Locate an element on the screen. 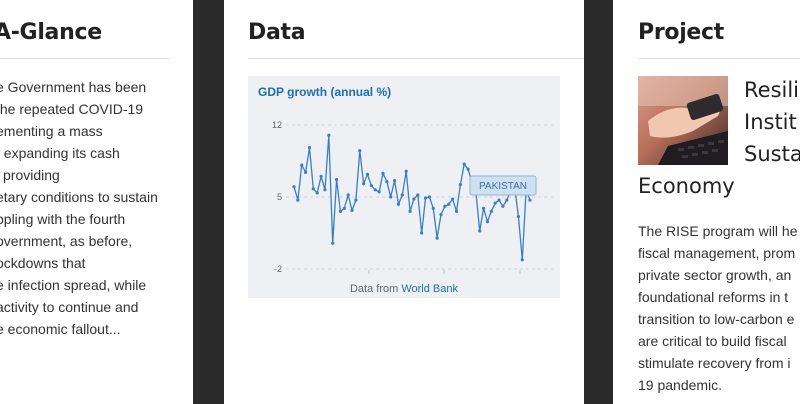 This screenshot has height=404, width=800. text-line: etary conditions to sustain is located at coordinates (79, 197).